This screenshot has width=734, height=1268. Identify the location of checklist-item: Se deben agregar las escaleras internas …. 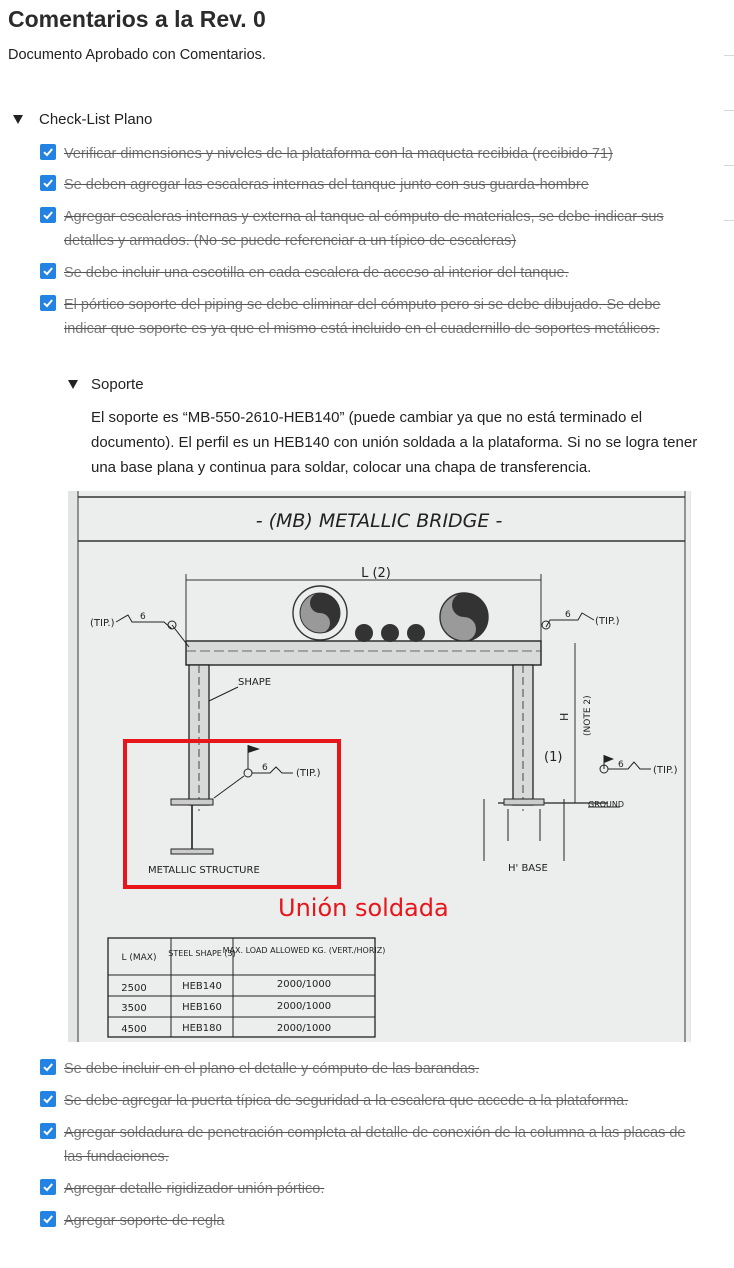
(365, 185).